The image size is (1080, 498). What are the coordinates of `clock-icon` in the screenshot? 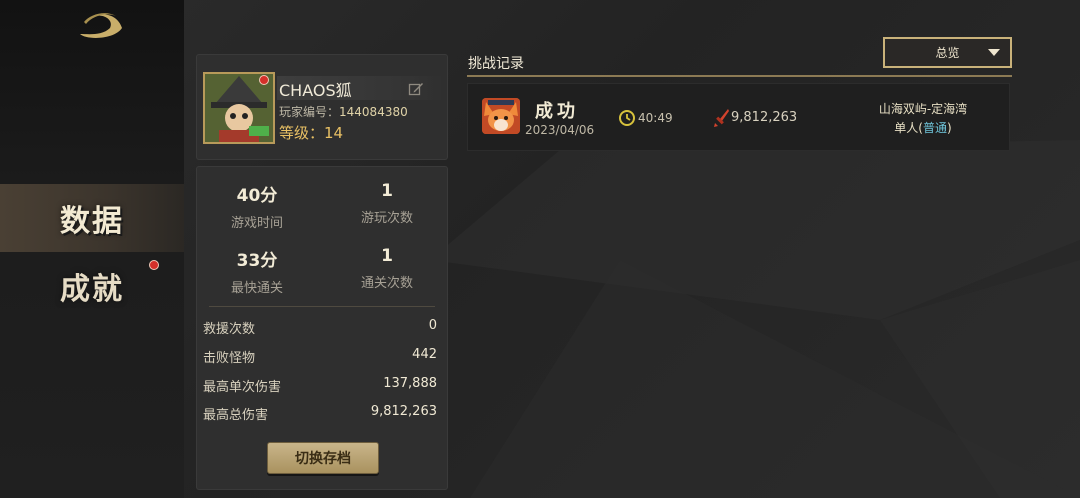 It's located at (627, 118).